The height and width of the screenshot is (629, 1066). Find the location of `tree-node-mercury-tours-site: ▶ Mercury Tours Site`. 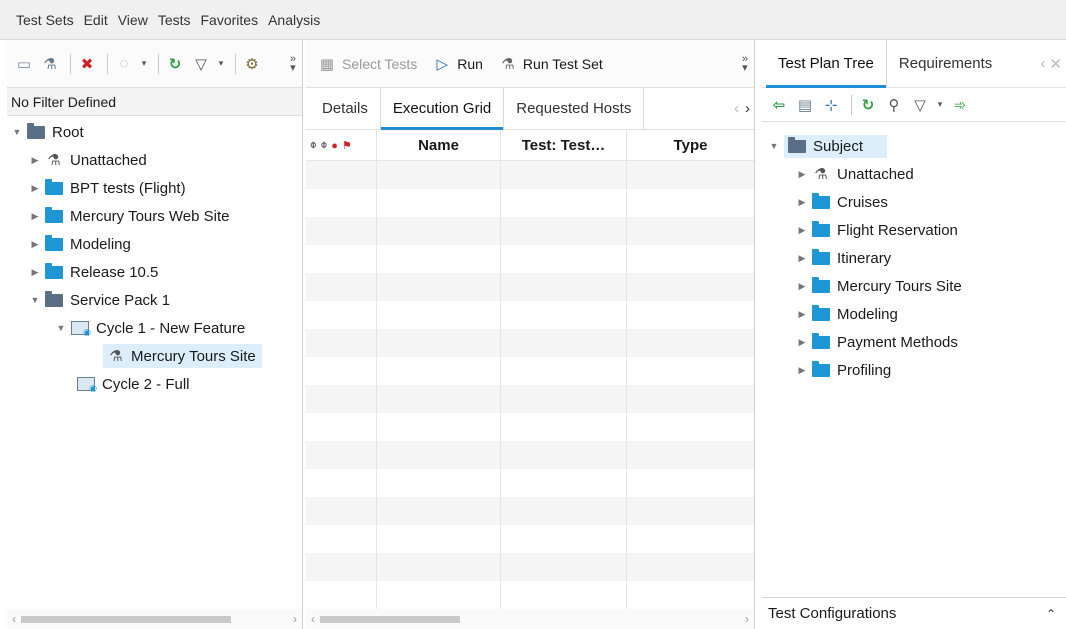

tree-node-mercury-tours-site: ▶ Mercury Tours Site is located at coordinates (914, 286).